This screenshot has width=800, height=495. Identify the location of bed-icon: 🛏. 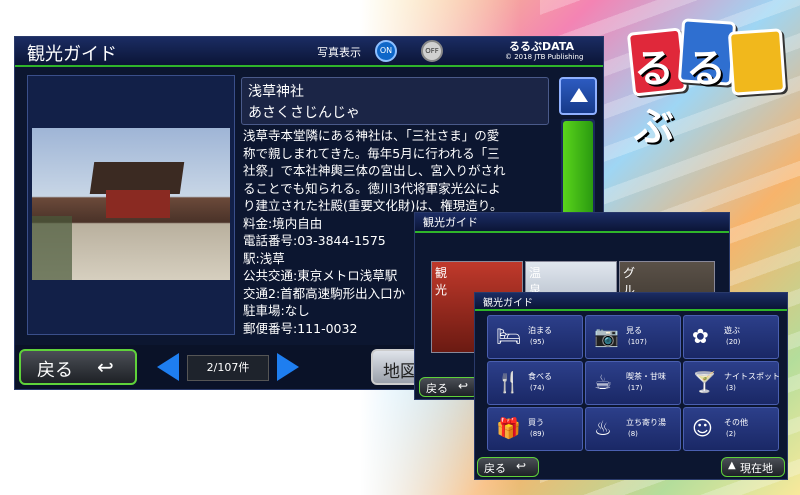
(509, 336).